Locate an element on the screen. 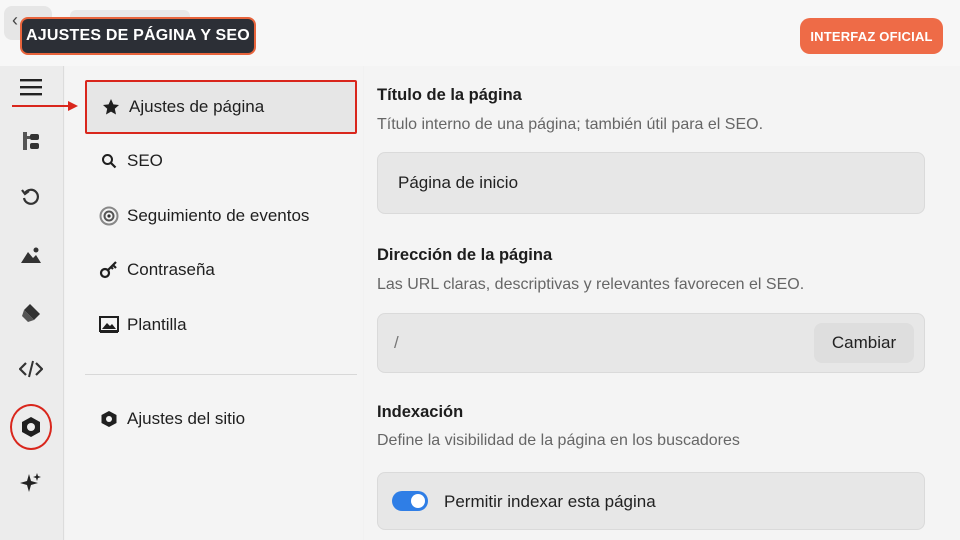 This screenshot has height=540, width=960. nav-divider is located at coordinates (221, 374).